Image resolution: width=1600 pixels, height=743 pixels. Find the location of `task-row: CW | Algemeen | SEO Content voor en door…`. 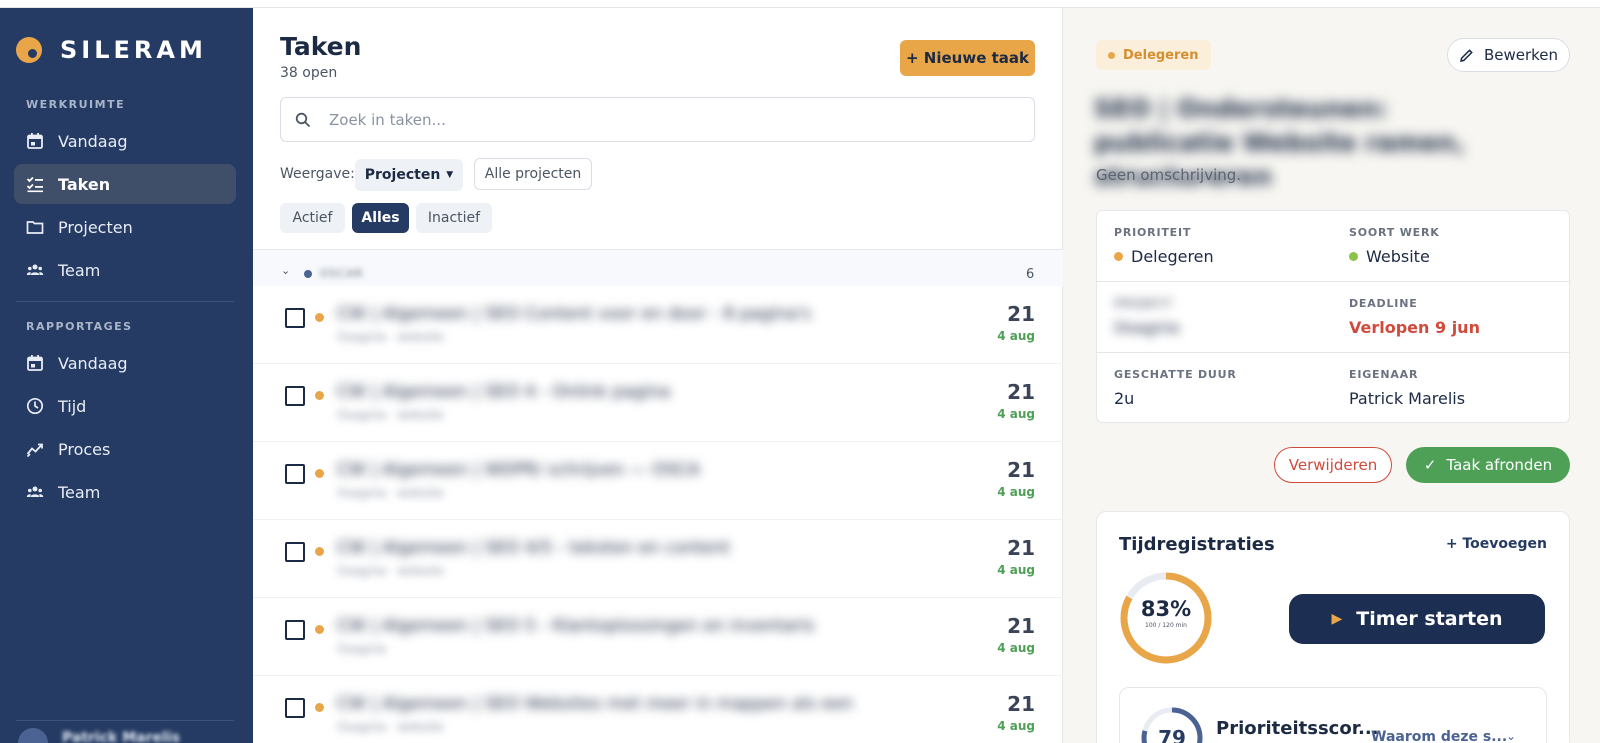

task-row: CW | Algemeen | SEO Content voor en door… is located at coordinates (658, 325).